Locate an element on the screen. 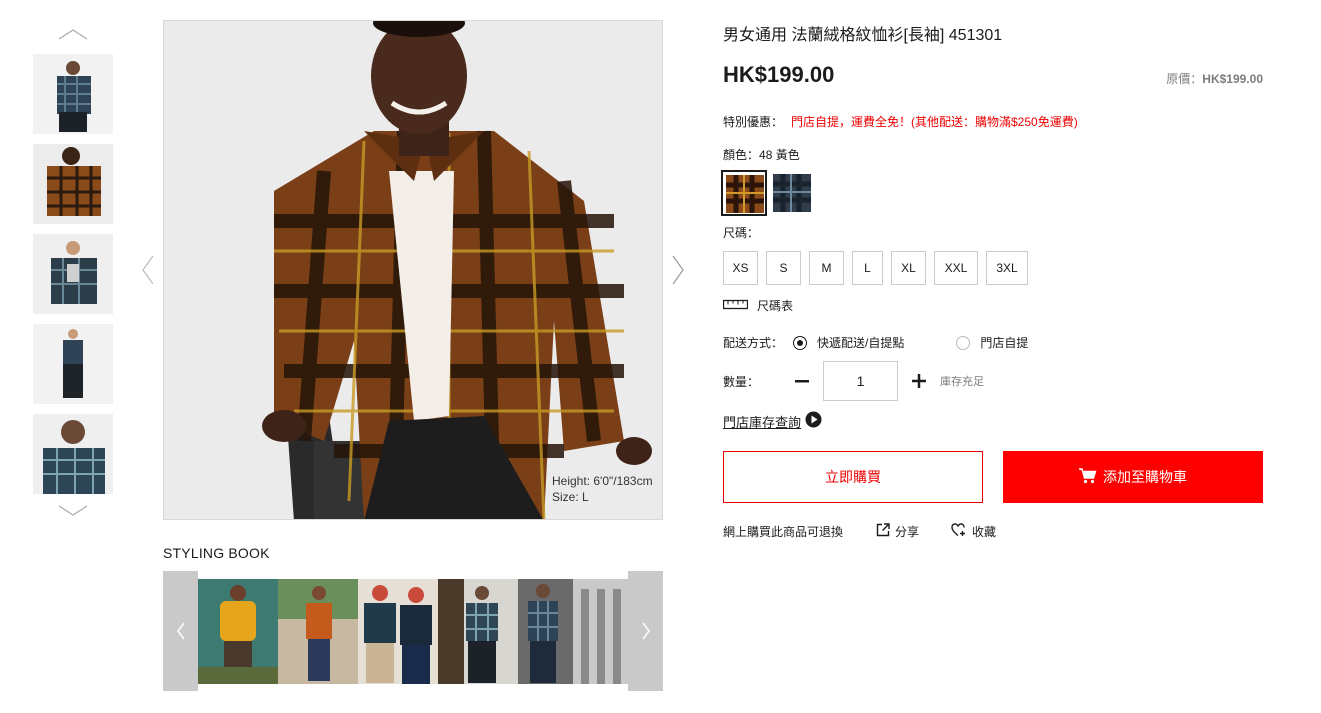  size-option-3xl: 3XL is located at coordinates (1007, 268).